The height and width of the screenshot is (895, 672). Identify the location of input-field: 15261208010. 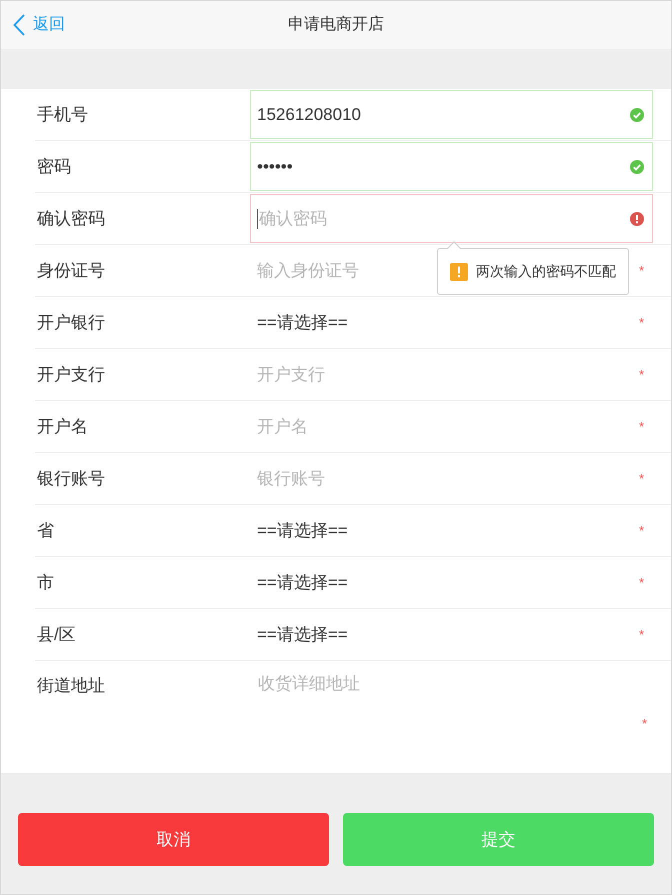
(451, 114).